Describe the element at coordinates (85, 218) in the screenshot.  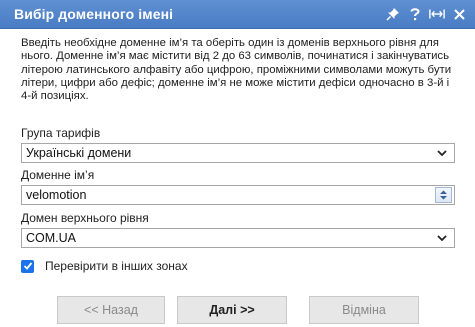
I see `tld-label: Домен верхнього рівня` at that location.